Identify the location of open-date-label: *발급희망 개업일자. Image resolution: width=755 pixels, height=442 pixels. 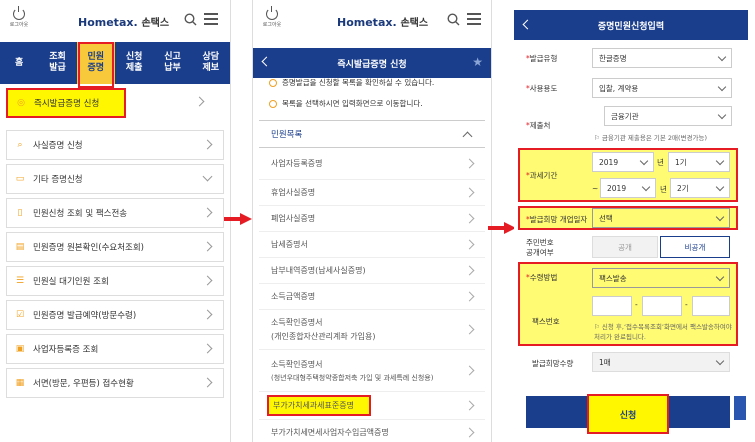
(557, 219).